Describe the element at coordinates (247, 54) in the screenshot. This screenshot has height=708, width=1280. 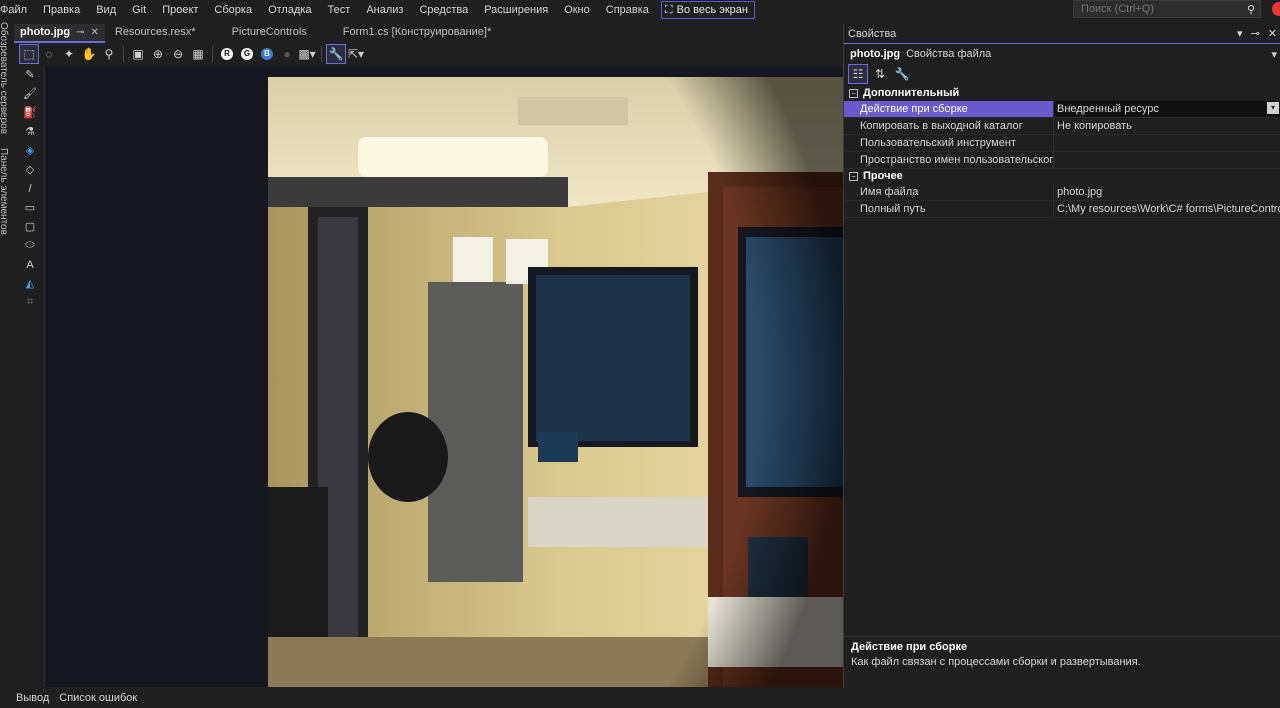
I see `green-channel-icon: G` at that location.